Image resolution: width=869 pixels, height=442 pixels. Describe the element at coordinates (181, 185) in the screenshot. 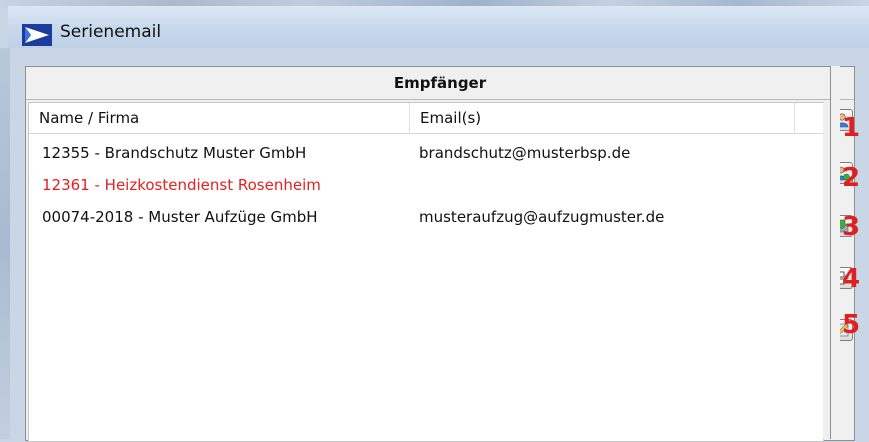

I see `row-name: 12361 - Heizkostendienst Rosenheim` at that location.